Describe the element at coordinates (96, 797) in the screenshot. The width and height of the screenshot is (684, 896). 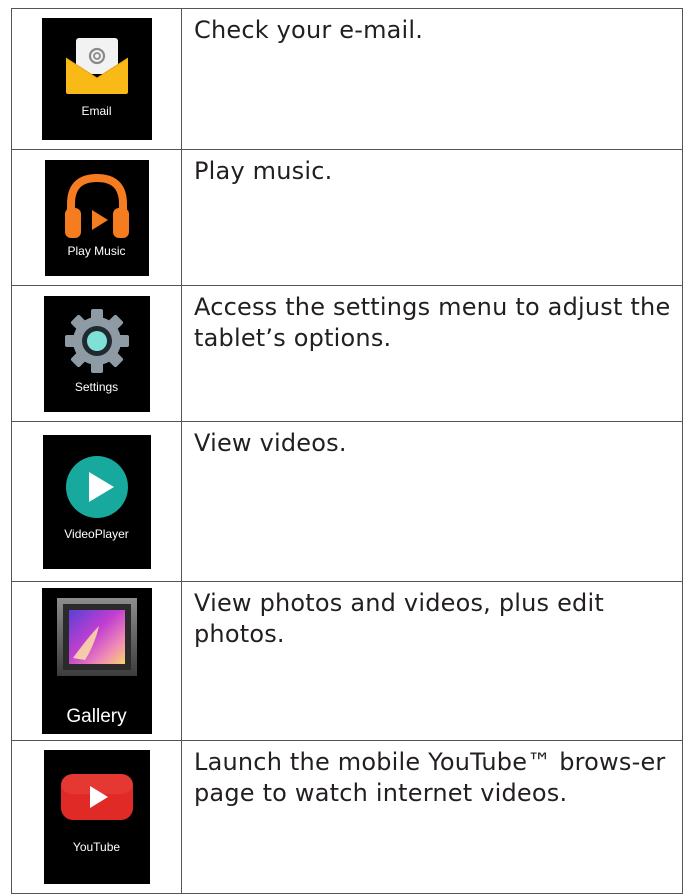
I see `youtube-play-icon` at that location.